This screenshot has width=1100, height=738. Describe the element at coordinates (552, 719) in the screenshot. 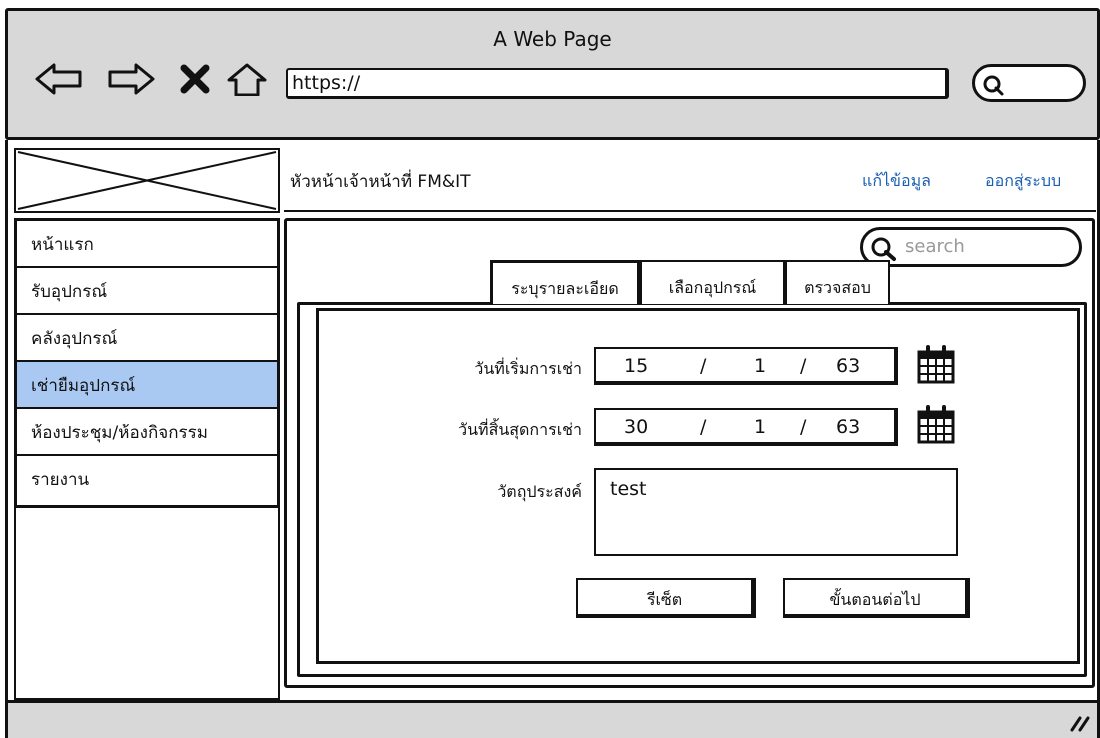

I see `status-bar` at that location.